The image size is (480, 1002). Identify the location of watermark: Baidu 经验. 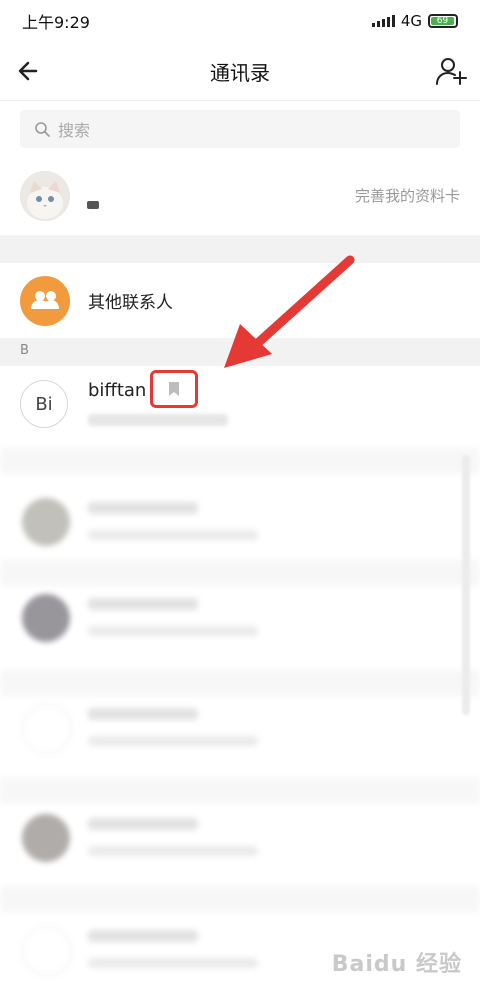
(396, 964).